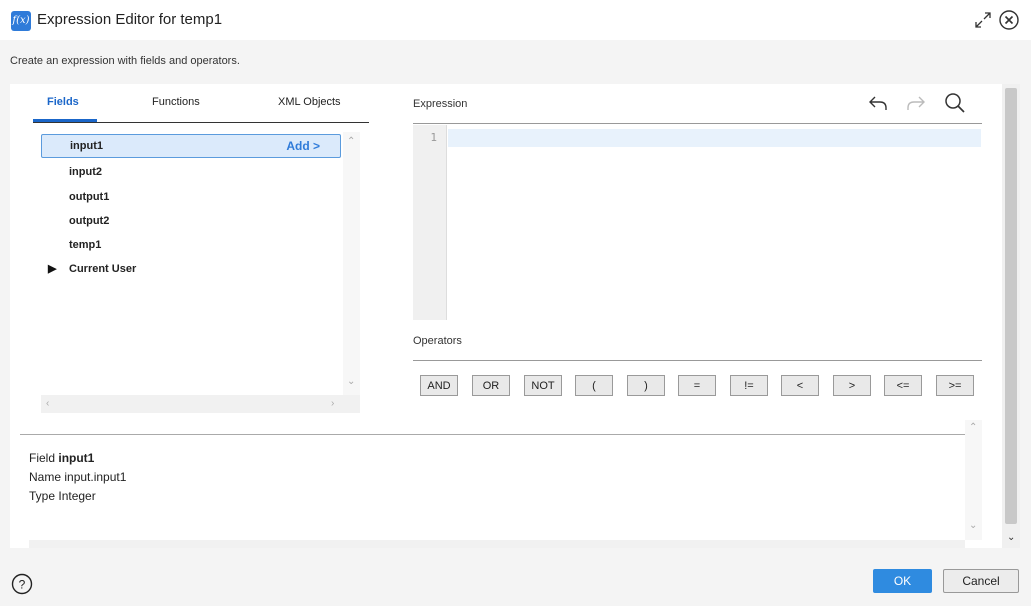 The height and width of the screenshot is (606, 1031). What do you see at coordinates (973, 480) in the screenshot?
I see `info-vertical-scrollbar: ⌃ ⌄` at bounding box center [973, 480].